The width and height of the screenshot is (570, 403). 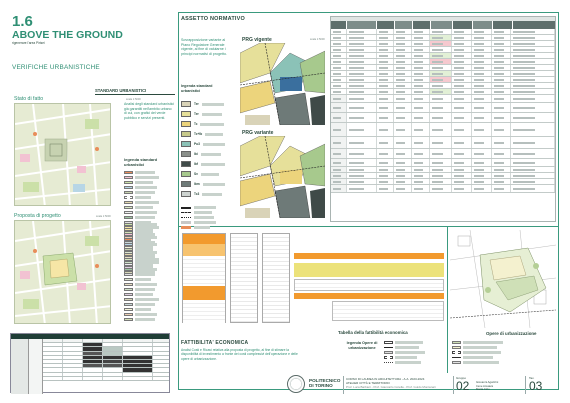 What do you see at coordinates (325, 383) in the screenshot?
I see `university-name: POLITECNICO DI TORINO` at bounding box center [325, 383].